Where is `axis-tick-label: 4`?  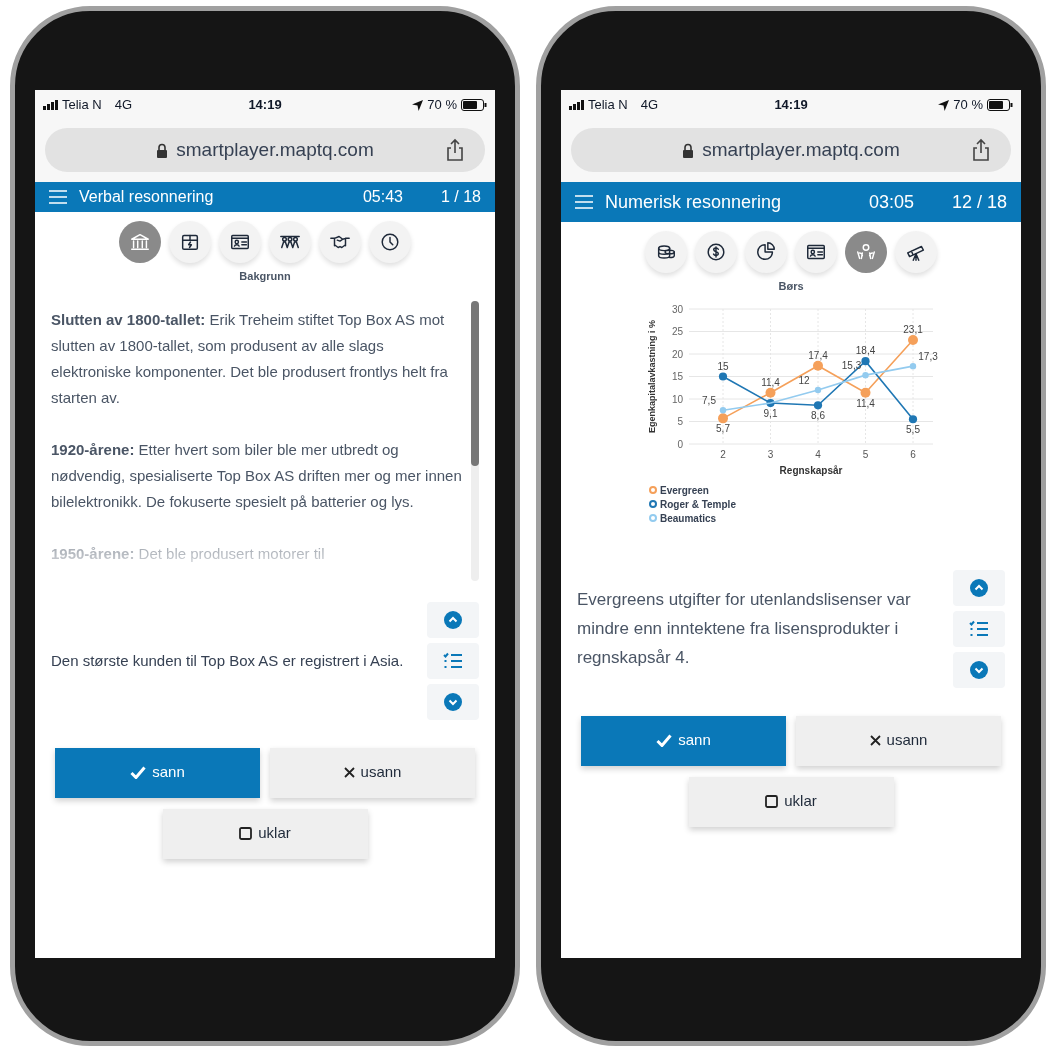
axis-tick-label: 4 is located at coordinates (818, 454).